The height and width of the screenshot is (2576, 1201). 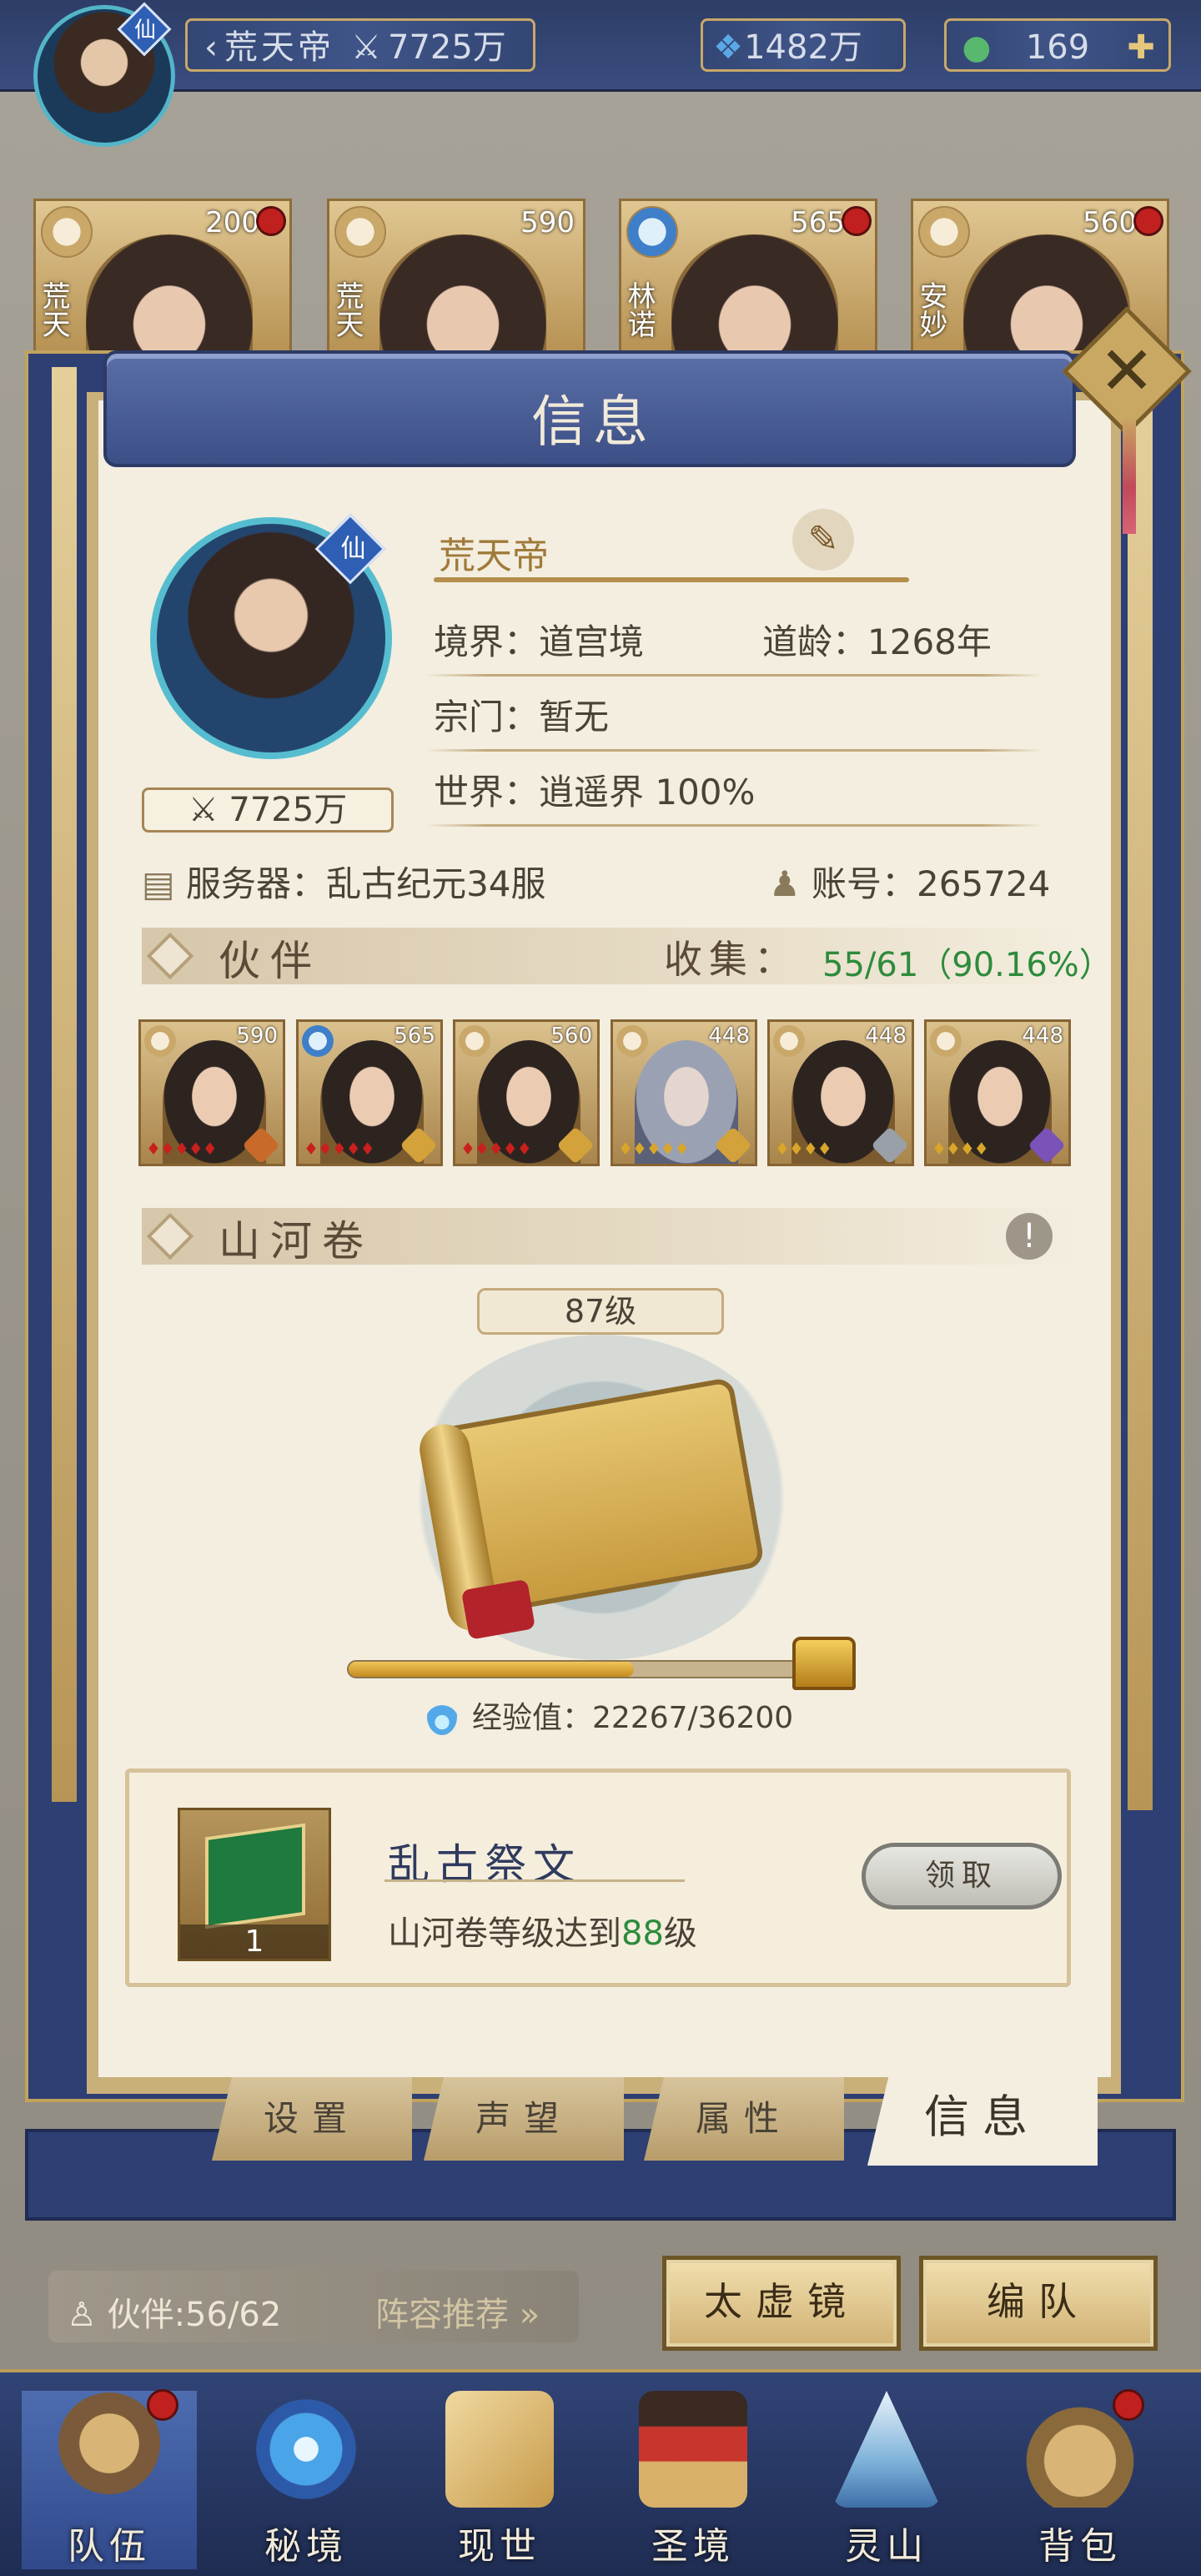 What do you see at coordinates (170, 298) in the screenshot?
I see `hero-portrait` at bounding box center [170, 298].